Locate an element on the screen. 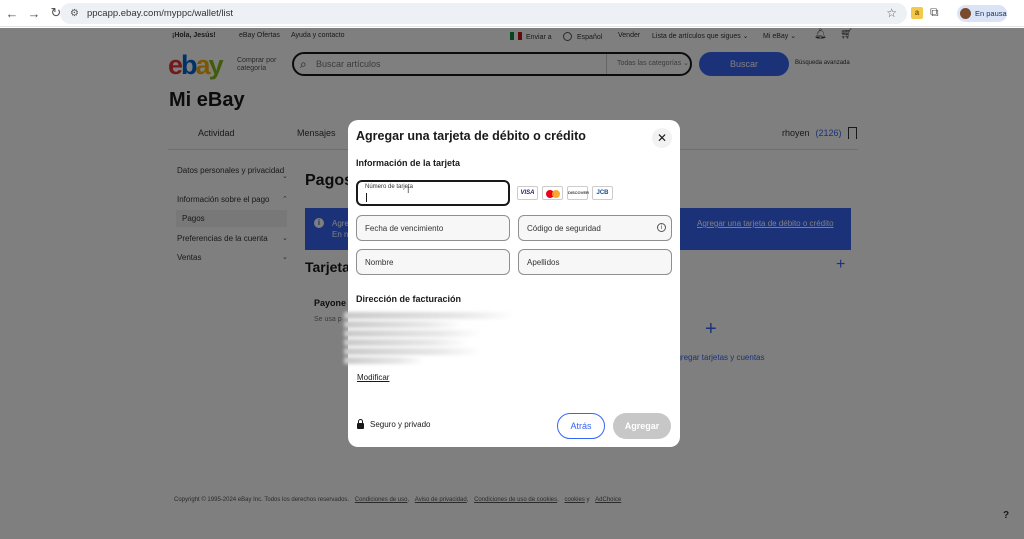  secure-notice: Seguro y privado is located at coordinates (393, 424).